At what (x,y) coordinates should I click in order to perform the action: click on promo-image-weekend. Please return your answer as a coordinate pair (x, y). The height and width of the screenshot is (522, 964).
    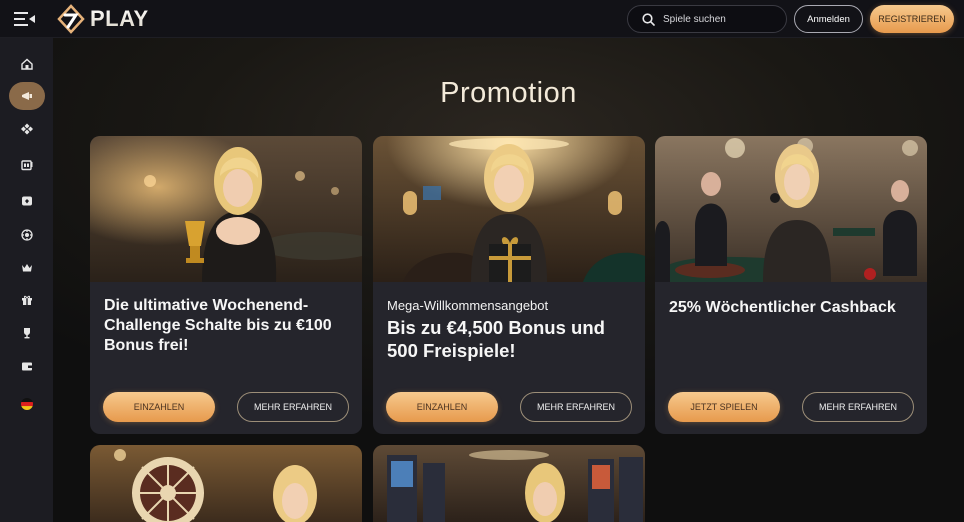
    Looking at the image, I should click on (226, 209).